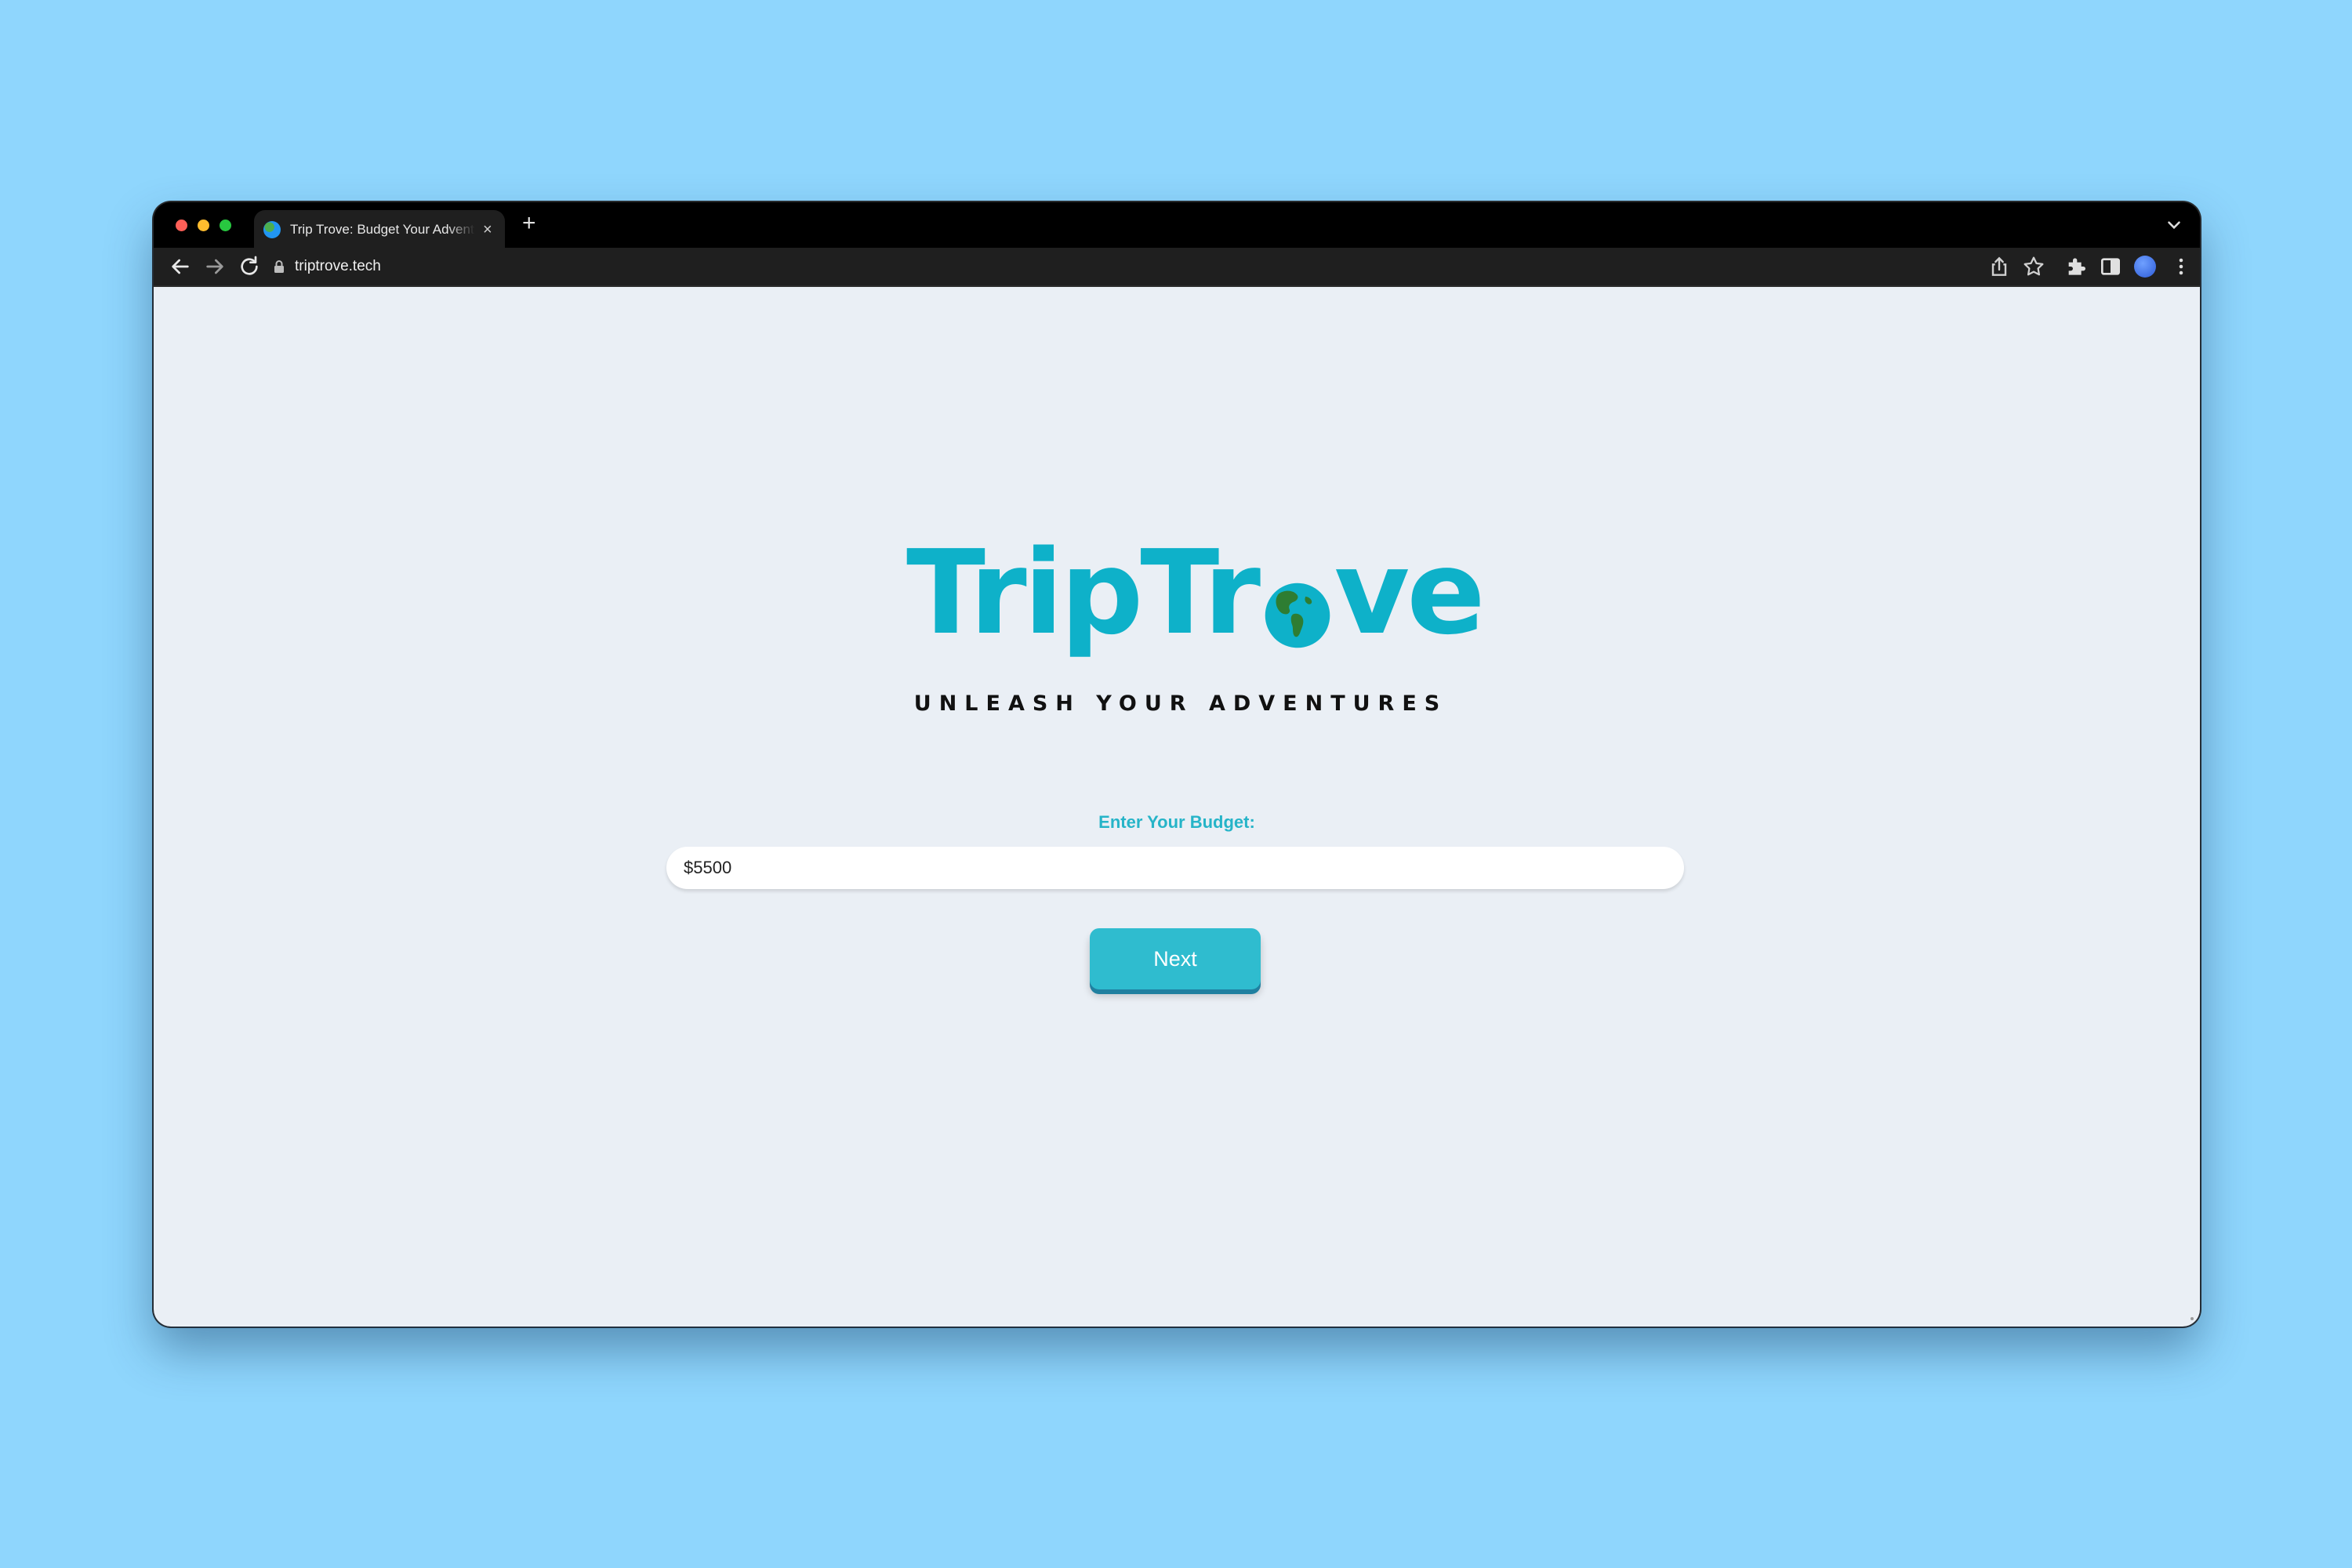 This screenshot has width=2352, height=1568. I want to click on logo-text-part1: TripTr, so click(1083, 592).